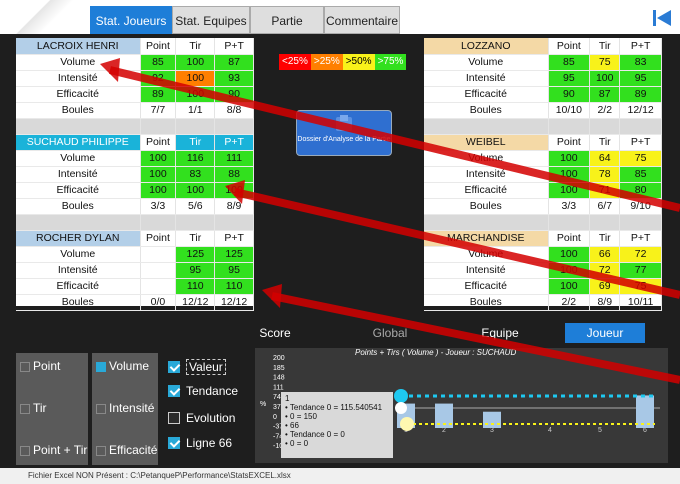 The width and height of the screenshot is (680, 484). Describe the element at coordinates (275, 333) in the screenshot. I see `tab-score: Score` at that location.